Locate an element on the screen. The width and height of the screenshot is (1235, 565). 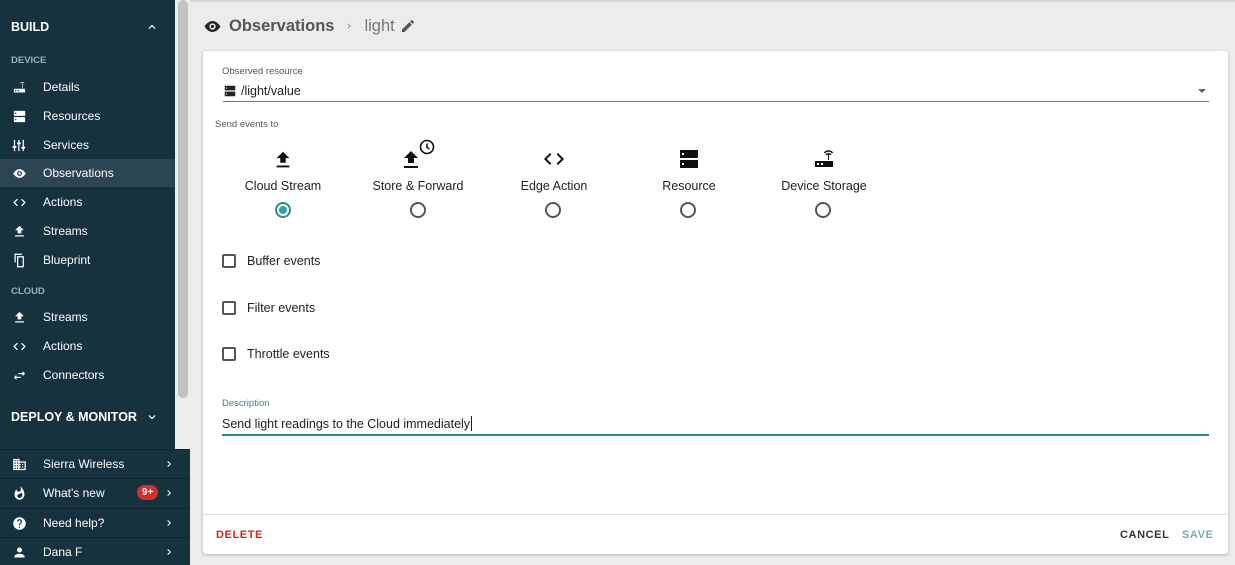
top-divider is located at coordinates (712, 1).